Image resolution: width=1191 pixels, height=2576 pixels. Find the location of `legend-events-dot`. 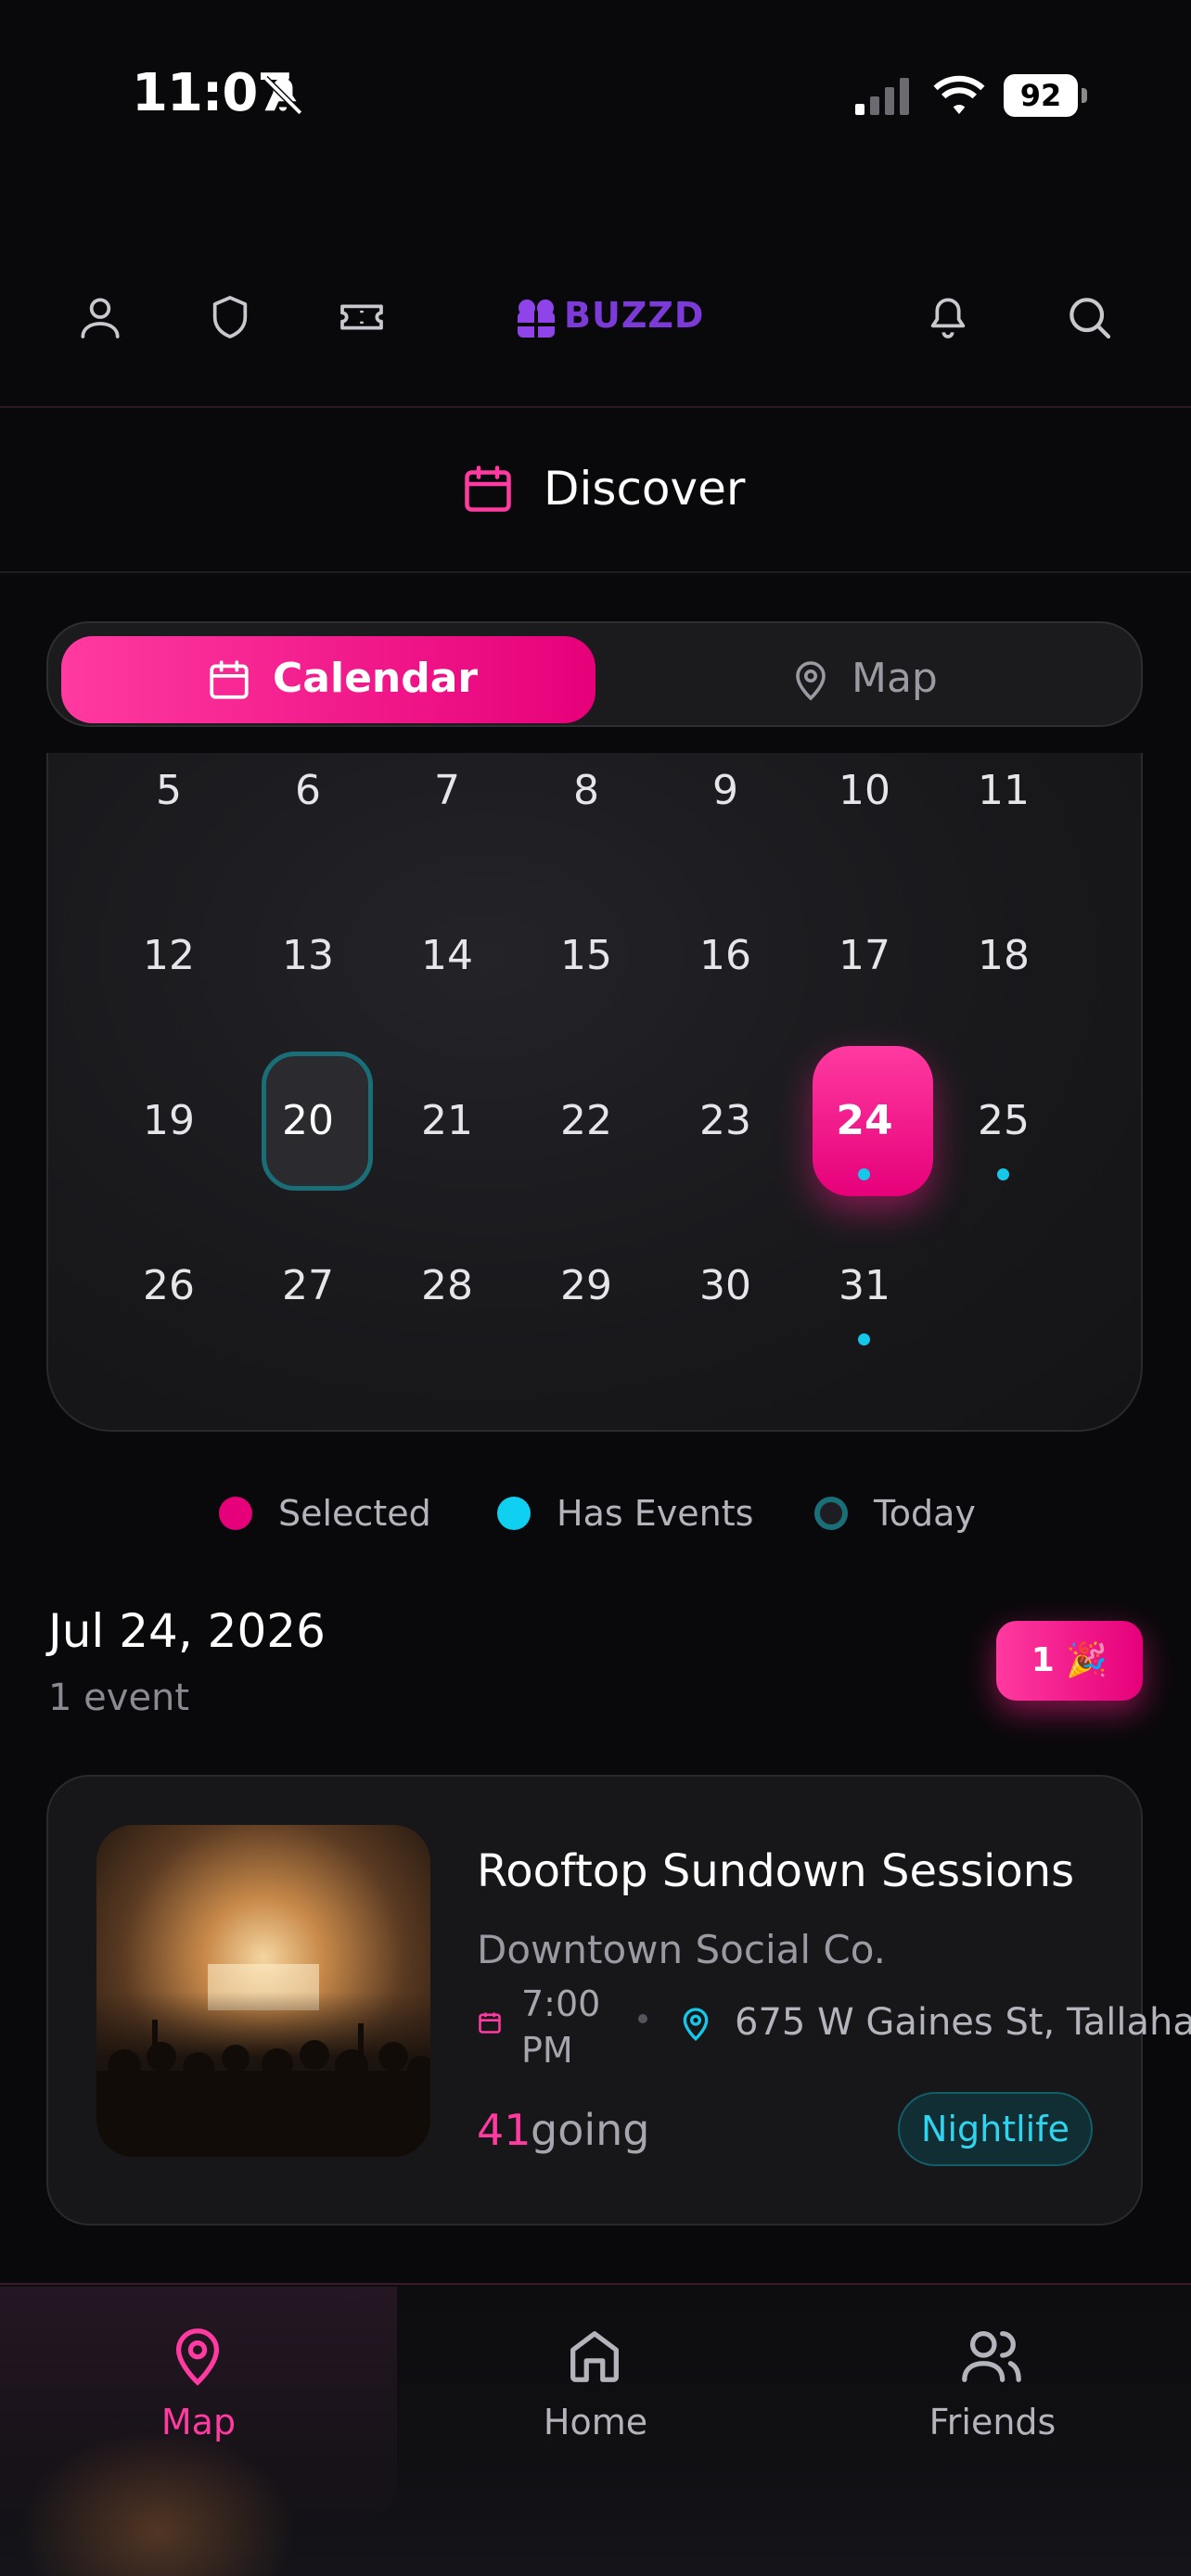

legend-events-dot is located at coordinates (514, 1513).